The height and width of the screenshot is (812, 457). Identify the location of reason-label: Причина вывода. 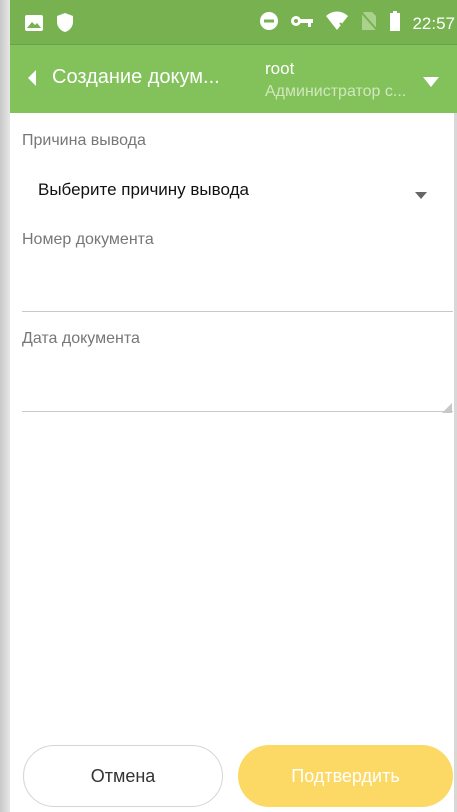
(84, 140).